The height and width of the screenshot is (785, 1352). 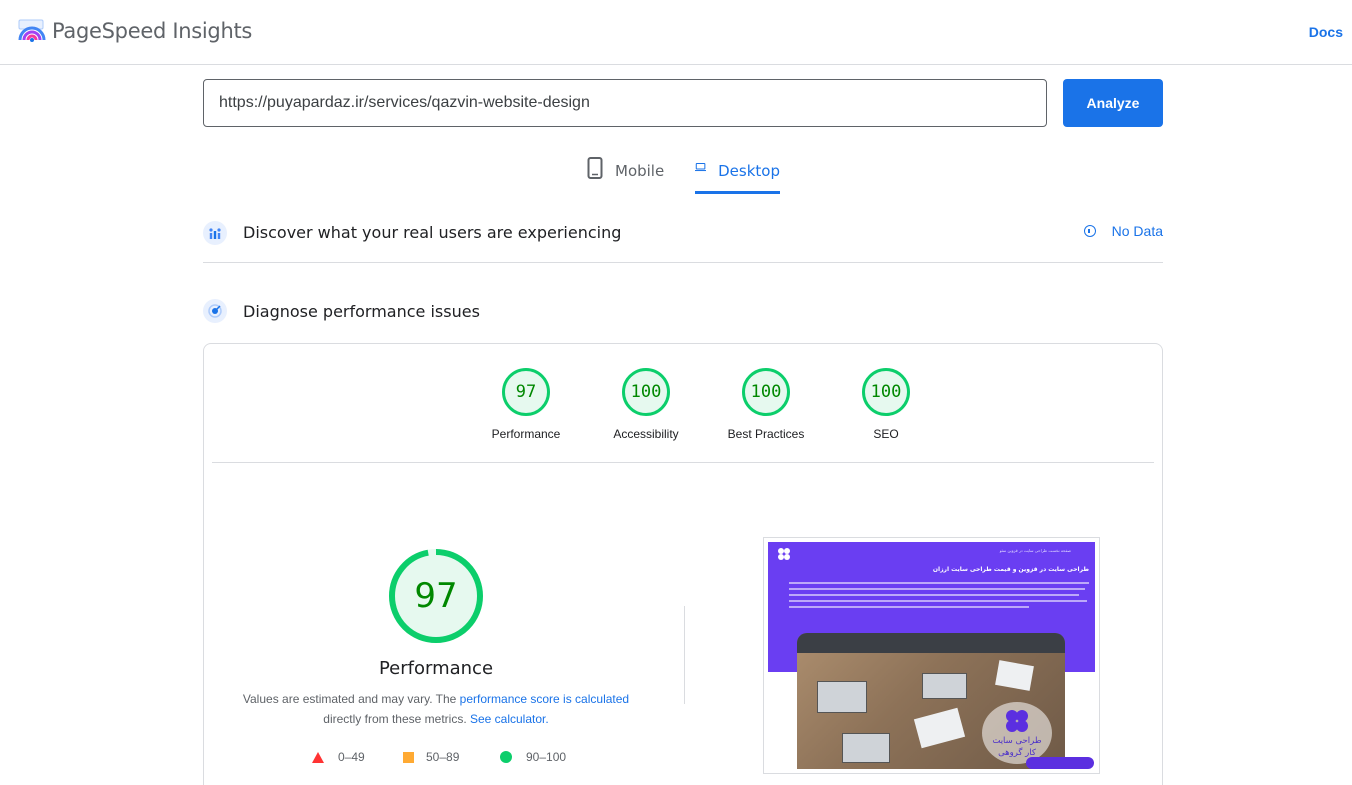 I want to click on vertical-divider, so click(x=684, y=655).